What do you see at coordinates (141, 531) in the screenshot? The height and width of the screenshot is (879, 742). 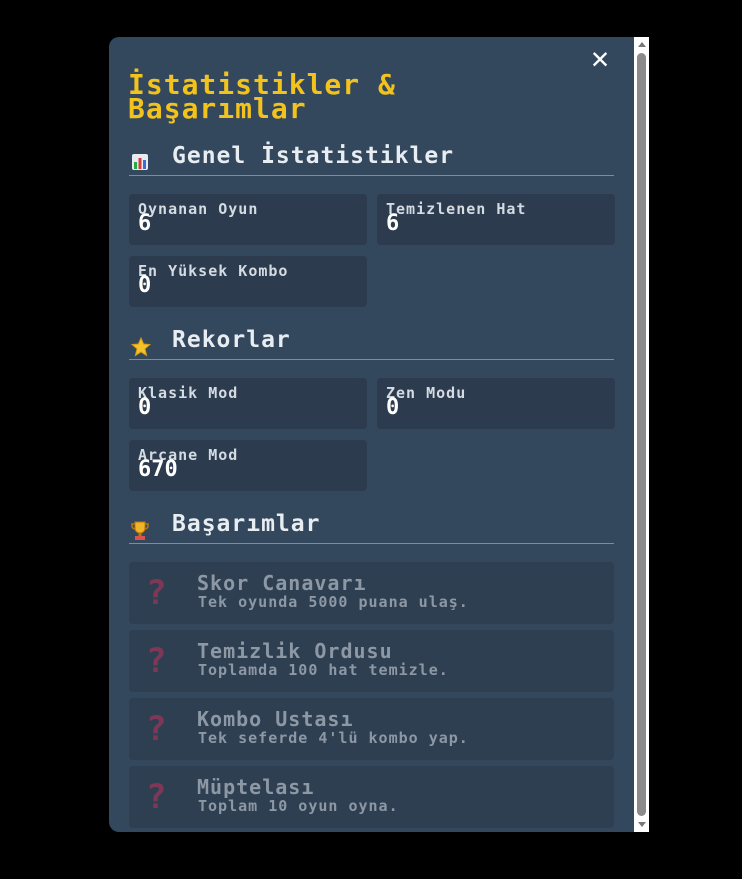 I see `trophy-icon` at bounding box center [141, 531].